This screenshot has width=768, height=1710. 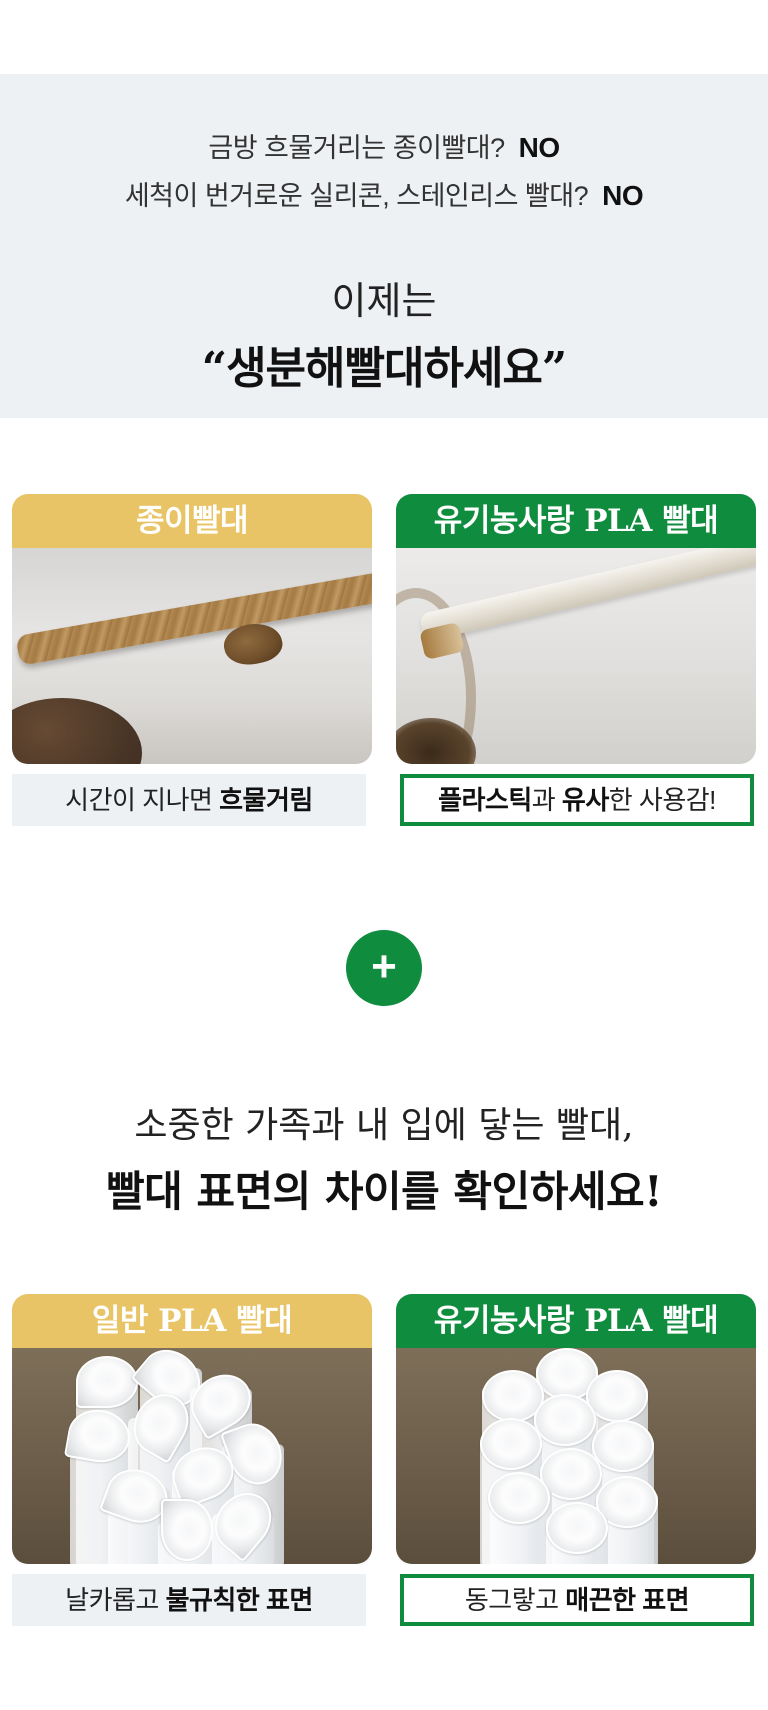 I want to click on organic-pla-bundle-photo, so click(x=576, y=1456).